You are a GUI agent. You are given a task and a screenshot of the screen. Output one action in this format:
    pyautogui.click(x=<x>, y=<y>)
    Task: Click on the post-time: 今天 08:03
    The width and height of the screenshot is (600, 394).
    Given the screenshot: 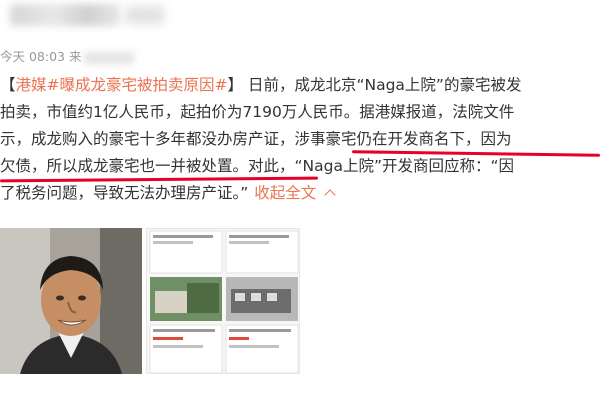 What is the action you would take?
    pyautogui.click(x=32, y=56)
    